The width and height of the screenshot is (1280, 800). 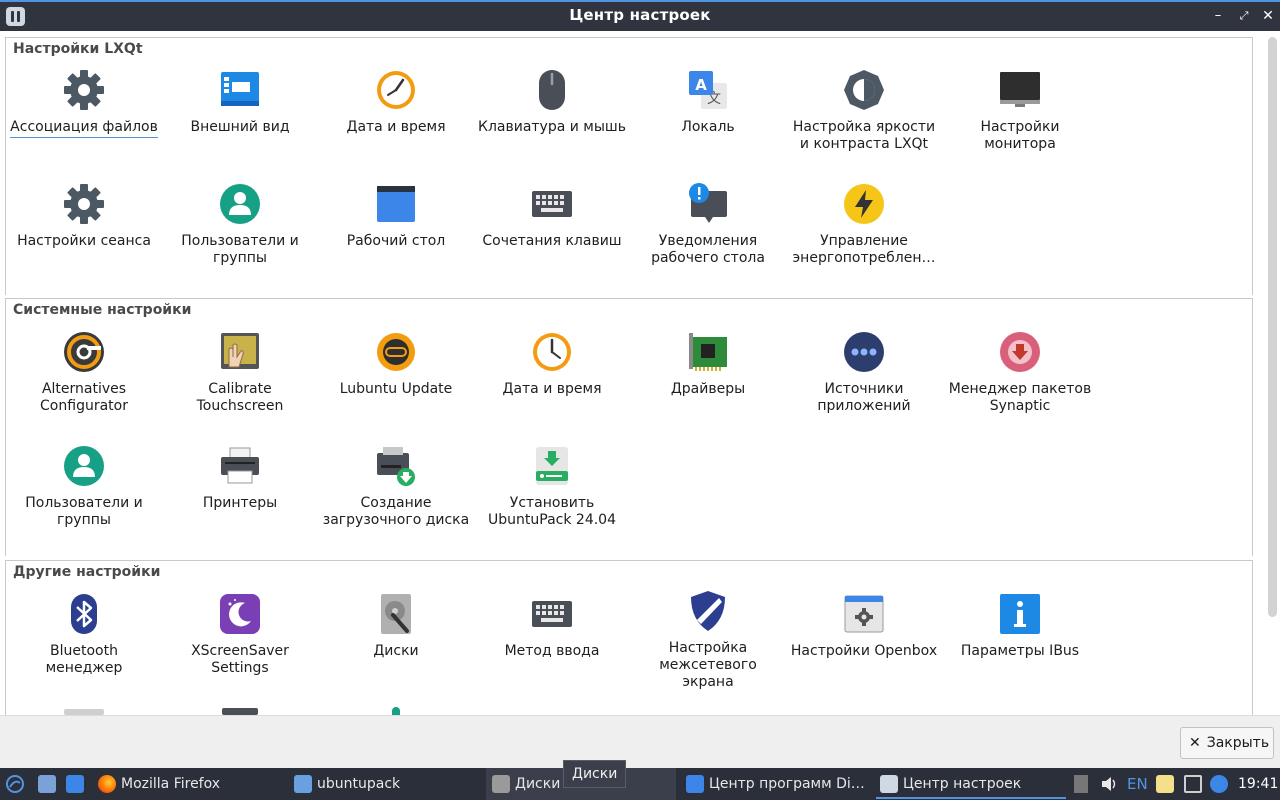 I want to click on item-label: Установить UbuntuPack 24.04, so click(x=552, y=511).